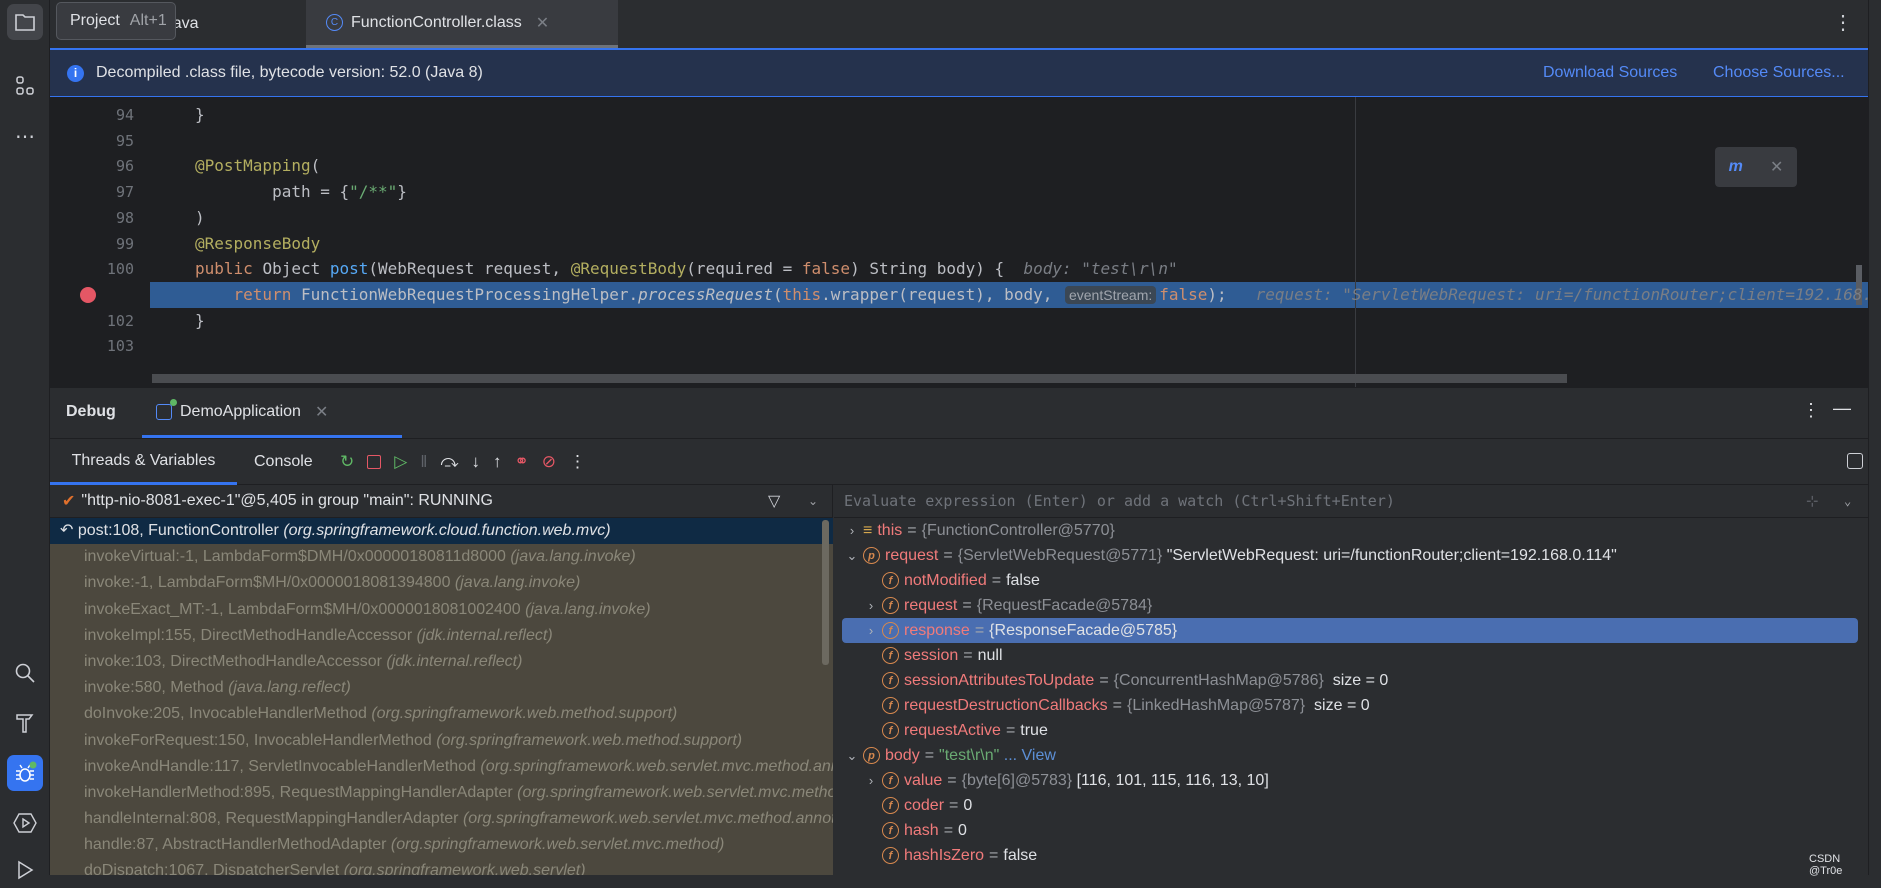 Image resolution: width=1881 pixels, height=888 pixels. Describe the element at coordinates (1351, 755) in the screenshot. I see `variable-row: ⌄ p body = "test\r\n" ... View` at that location.